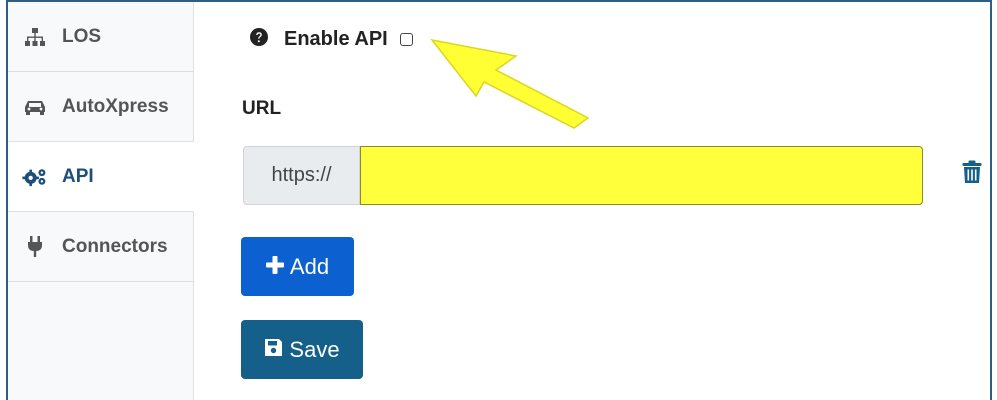  Describe the element at coordinates (274, 267) in the screenshot. I see `plus-icon` at that location.